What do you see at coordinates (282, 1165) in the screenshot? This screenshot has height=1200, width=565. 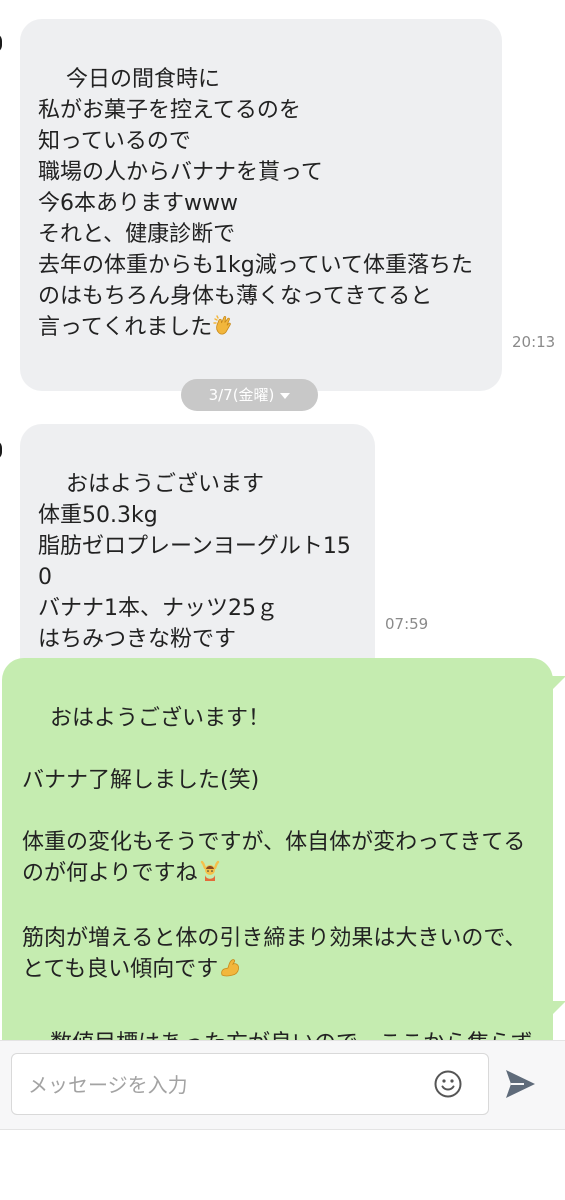 I see `bottom-spacer` at bounding box center [282, 1165].